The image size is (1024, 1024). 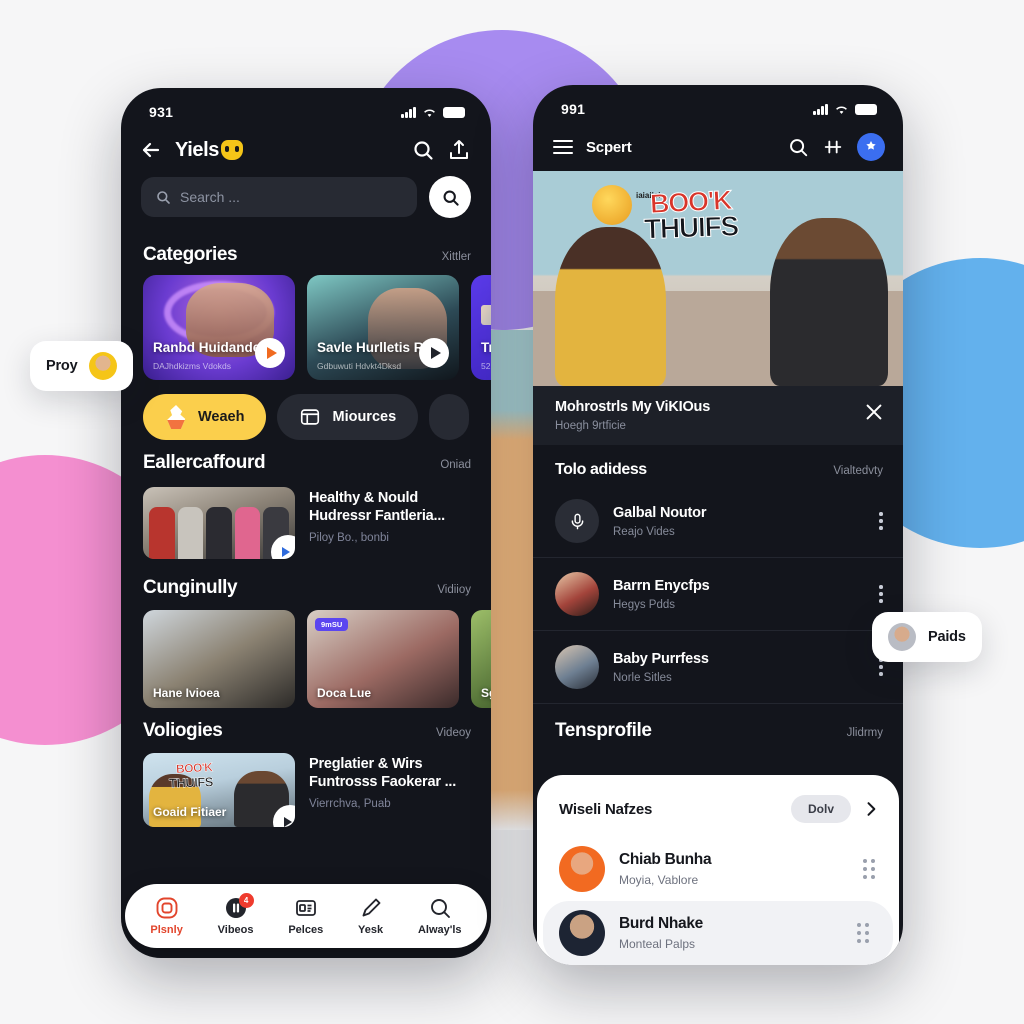 What do you see at coordinates (871, 147) in the screenshot?
I see `user-badge-icon` at bounding box center [871, 147].